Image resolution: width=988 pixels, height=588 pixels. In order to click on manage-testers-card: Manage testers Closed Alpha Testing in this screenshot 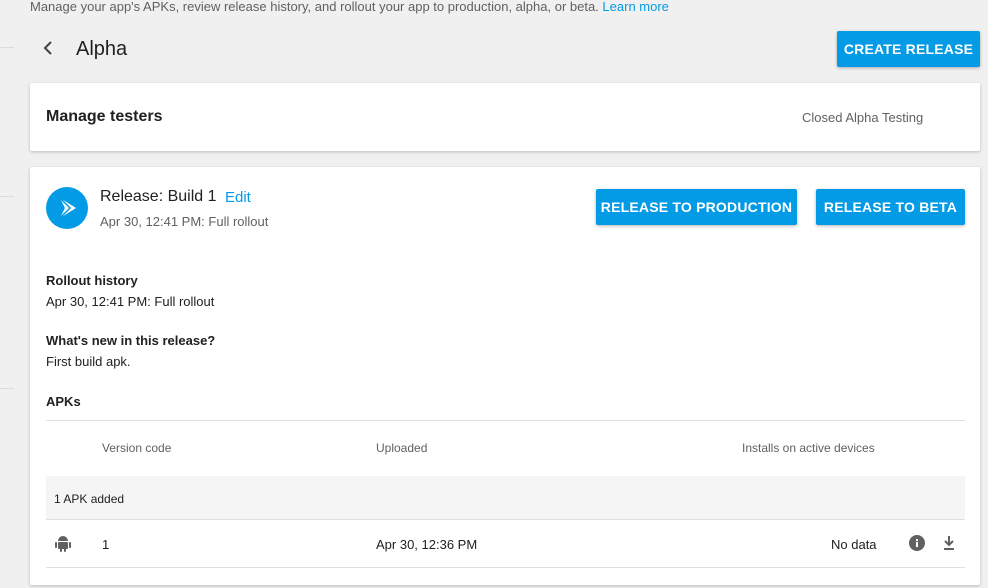, I will do `click(505, 117)`.